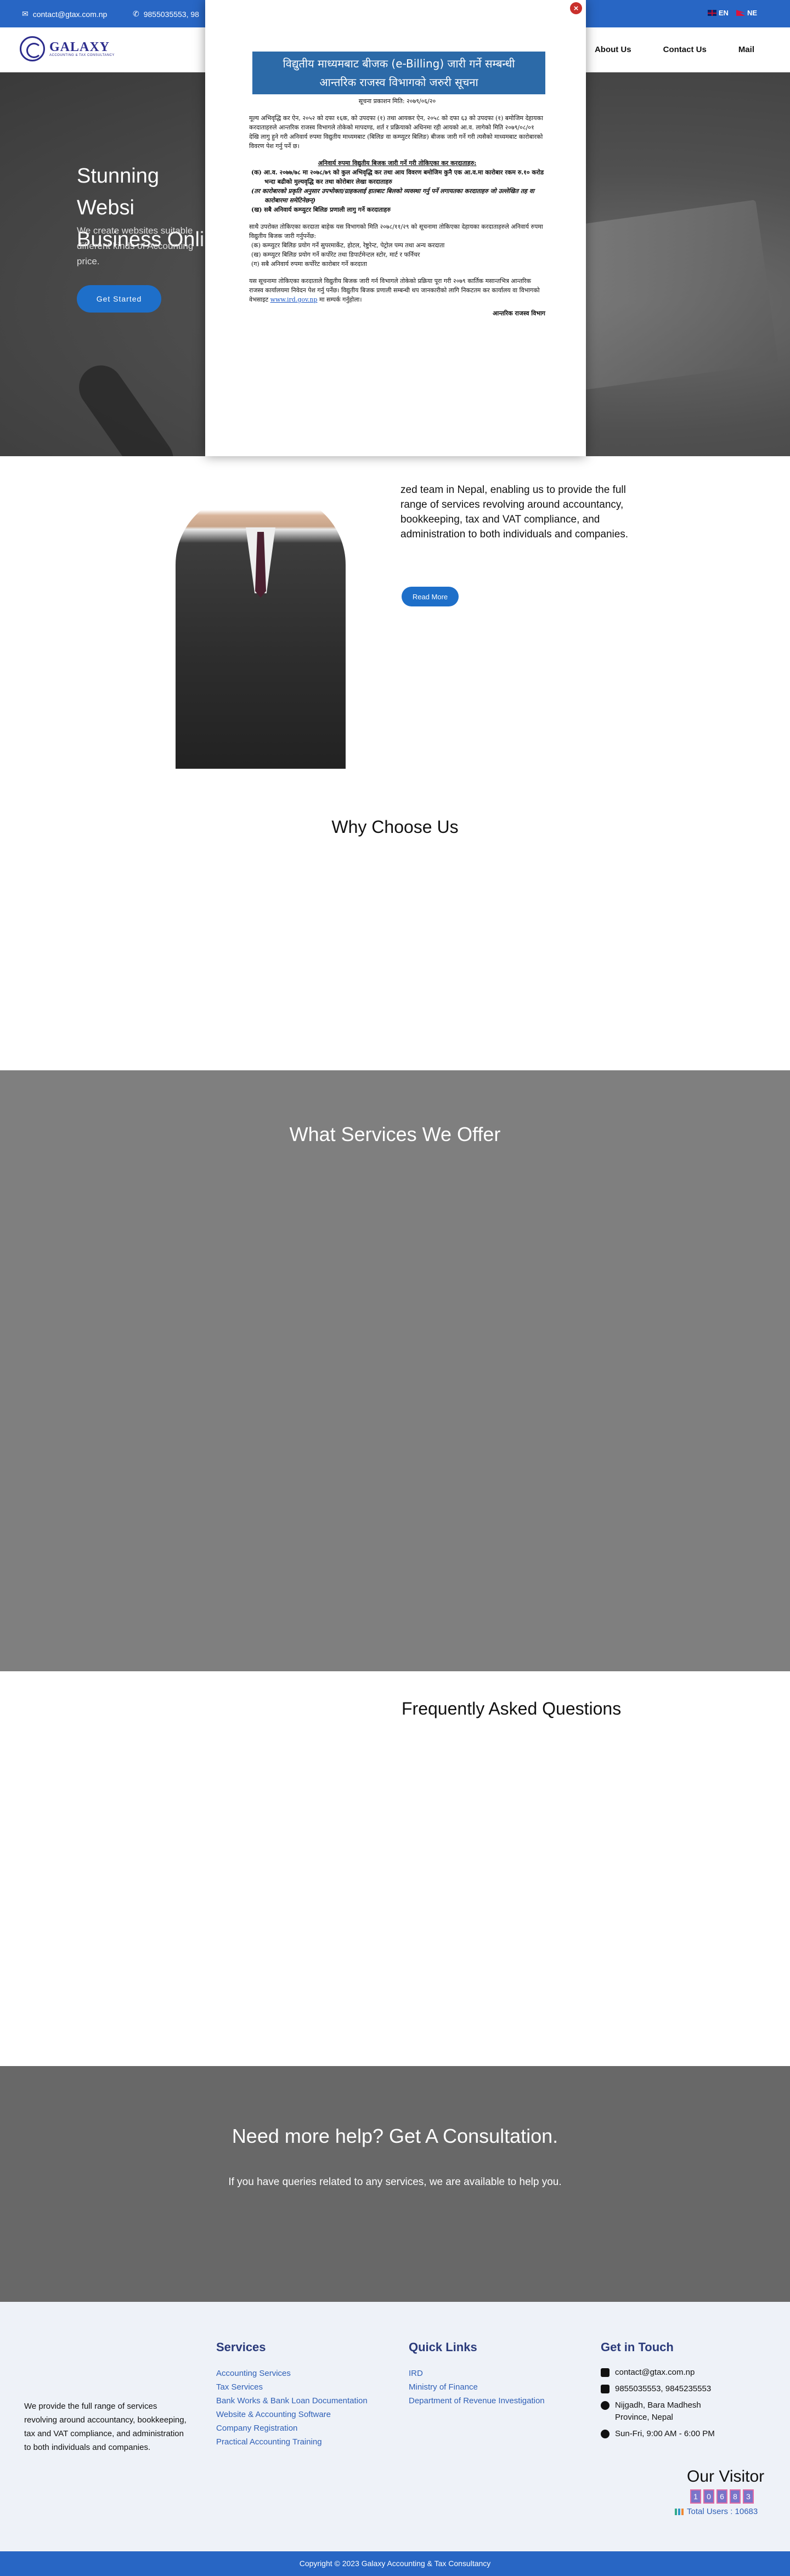  I want to click on nav-contact-us: Contact Us, so click(685, 50).